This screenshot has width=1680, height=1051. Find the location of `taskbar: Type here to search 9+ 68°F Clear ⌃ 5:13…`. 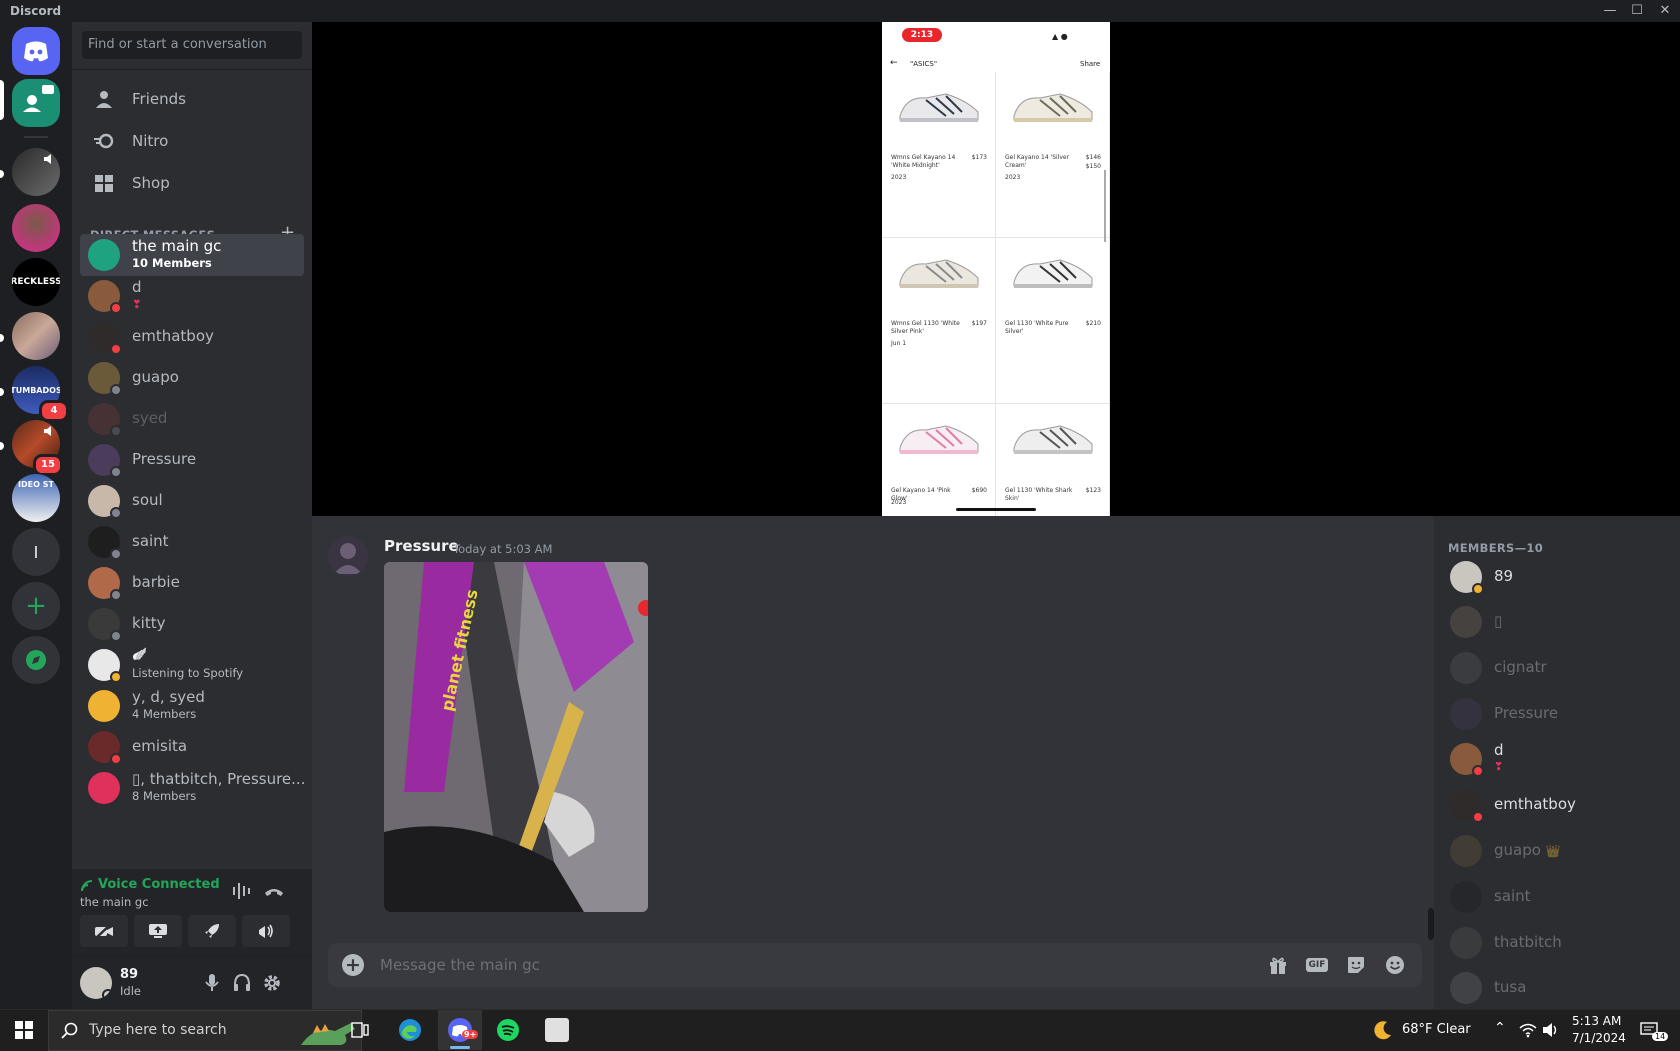

taskbar: Type here to search 9+ 68°F Clear ⌃ 5:13… is located at coordinates (840, 1030).